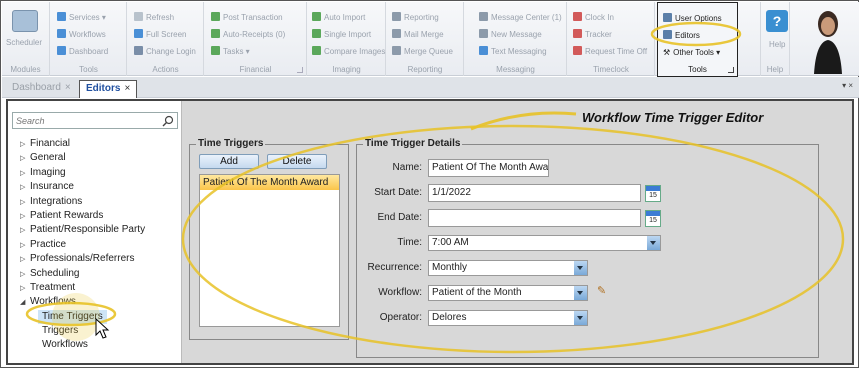  Describe the element at coordinates (418, 34) in the screenshot. I see `mail-merge-button: Mail Merge` at that location.